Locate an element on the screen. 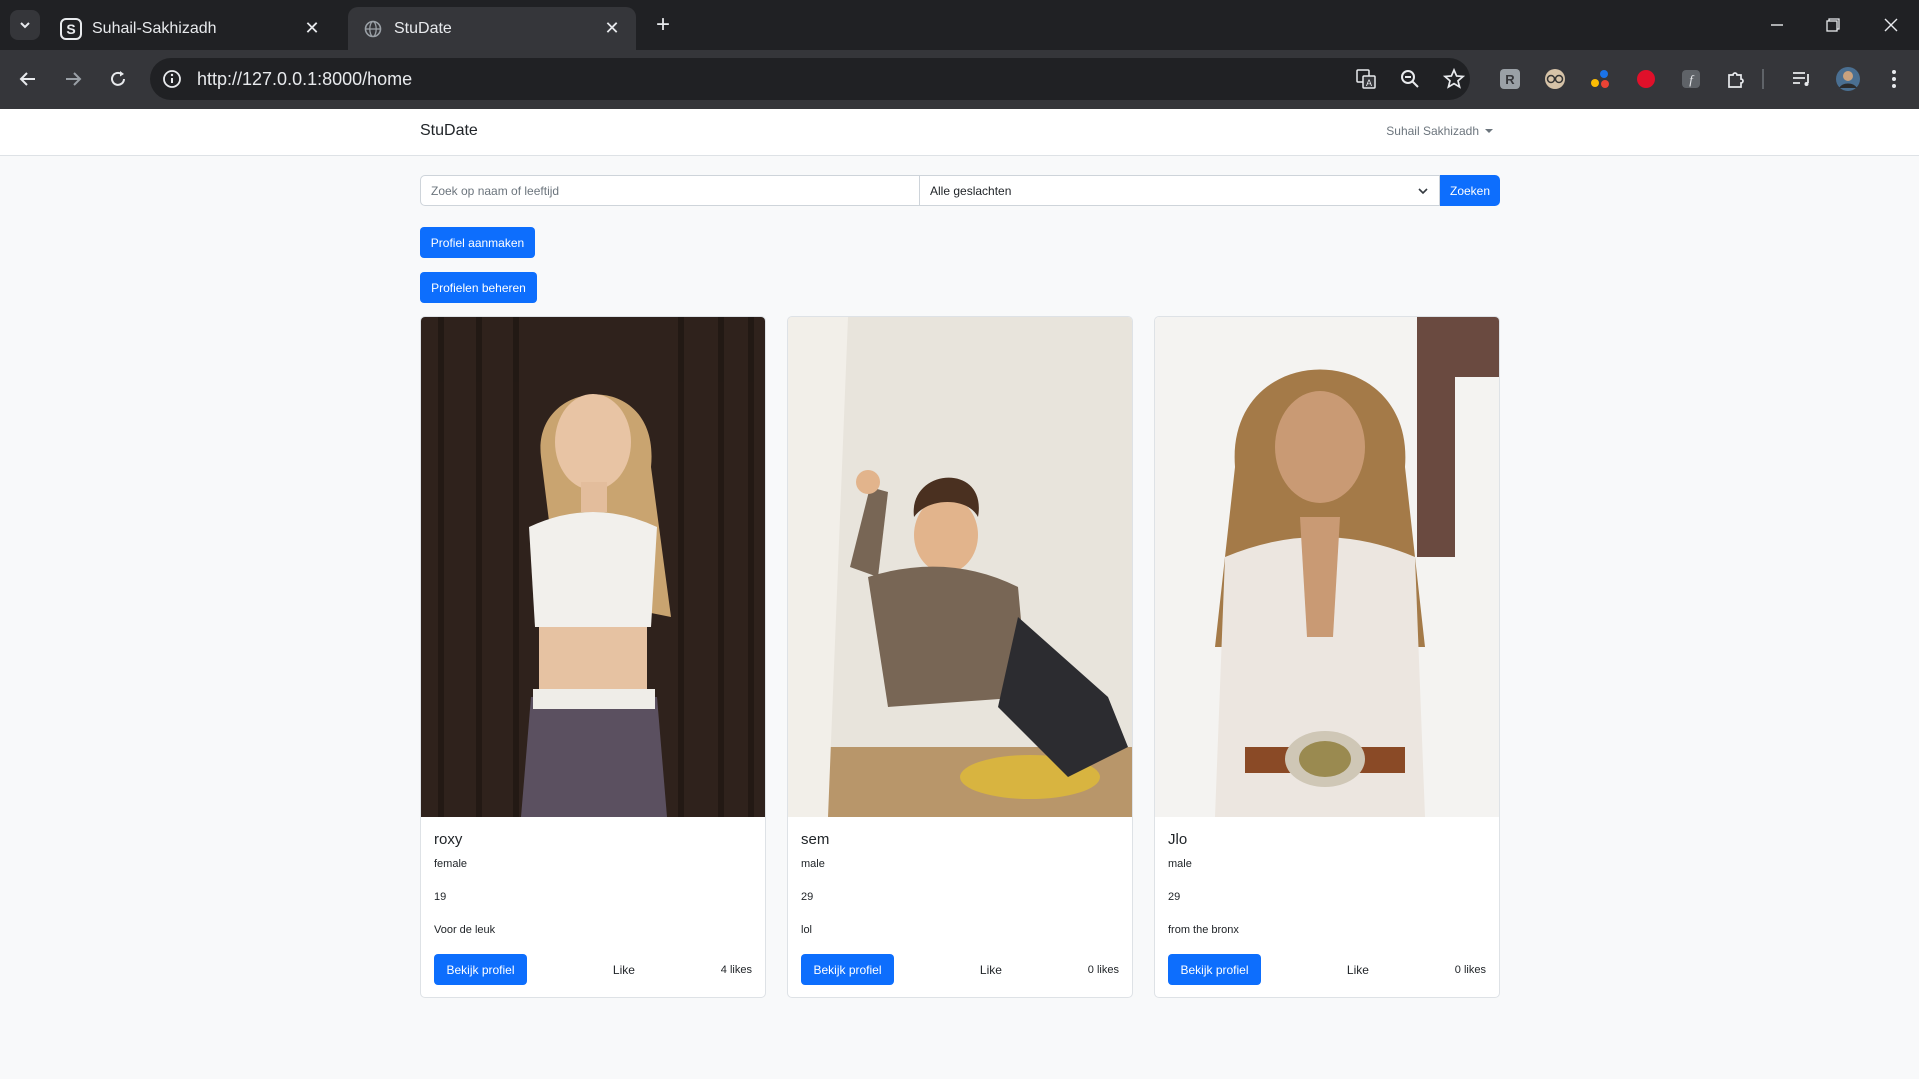 This screenshot has width=1919, height=1079. reload-icon is located at coordinates (118, 78).